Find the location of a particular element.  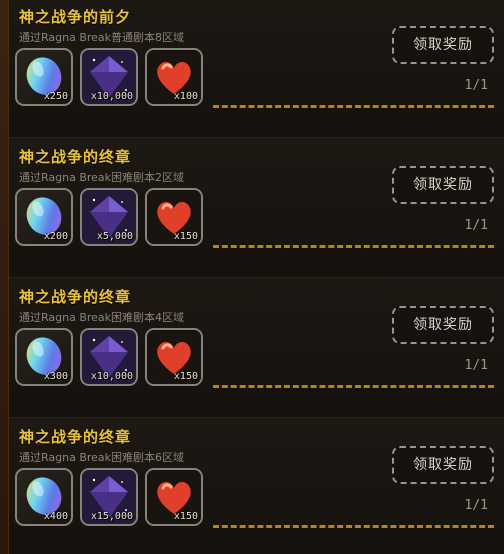

mission-description: 通过Ragna Break普通剧本8区域 is located at coordinates (102, 37).